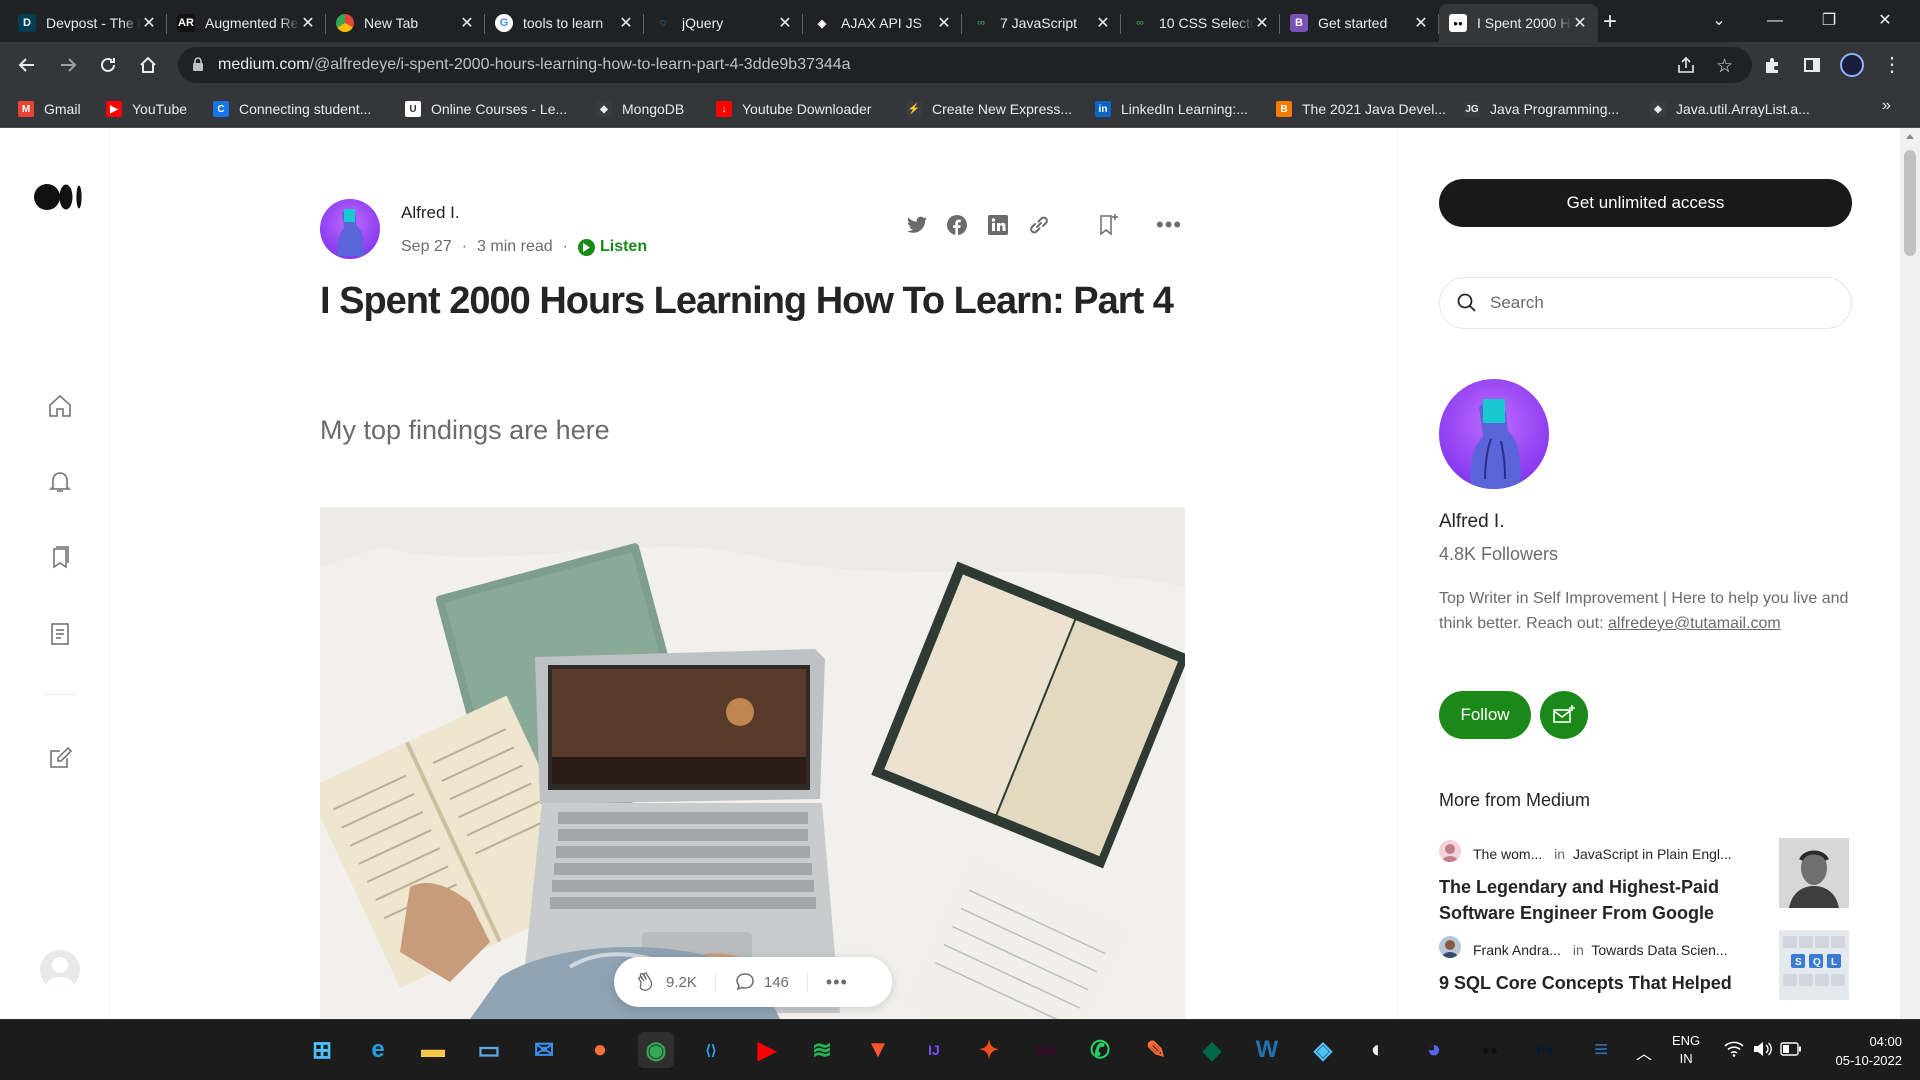 The width and height of the screenshot is (1920, 1080). I want to click on scrollbar-thumb, so click(1910, 203).